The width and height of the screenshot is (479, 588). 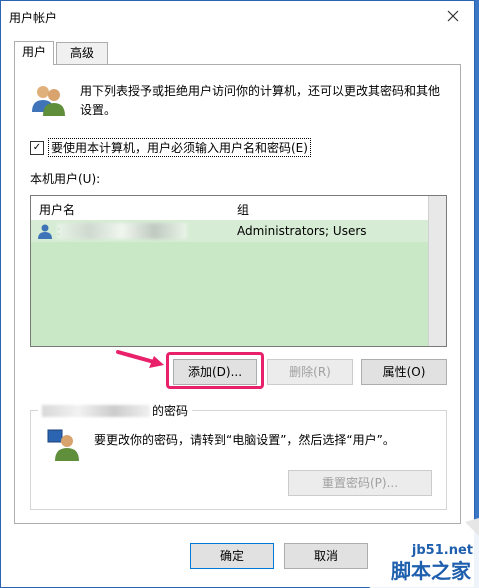 What do you see at coordinates (239, 53) in the screenshot?
I see `tab-strip: 用户 高级` at bounding box center [239, 53].